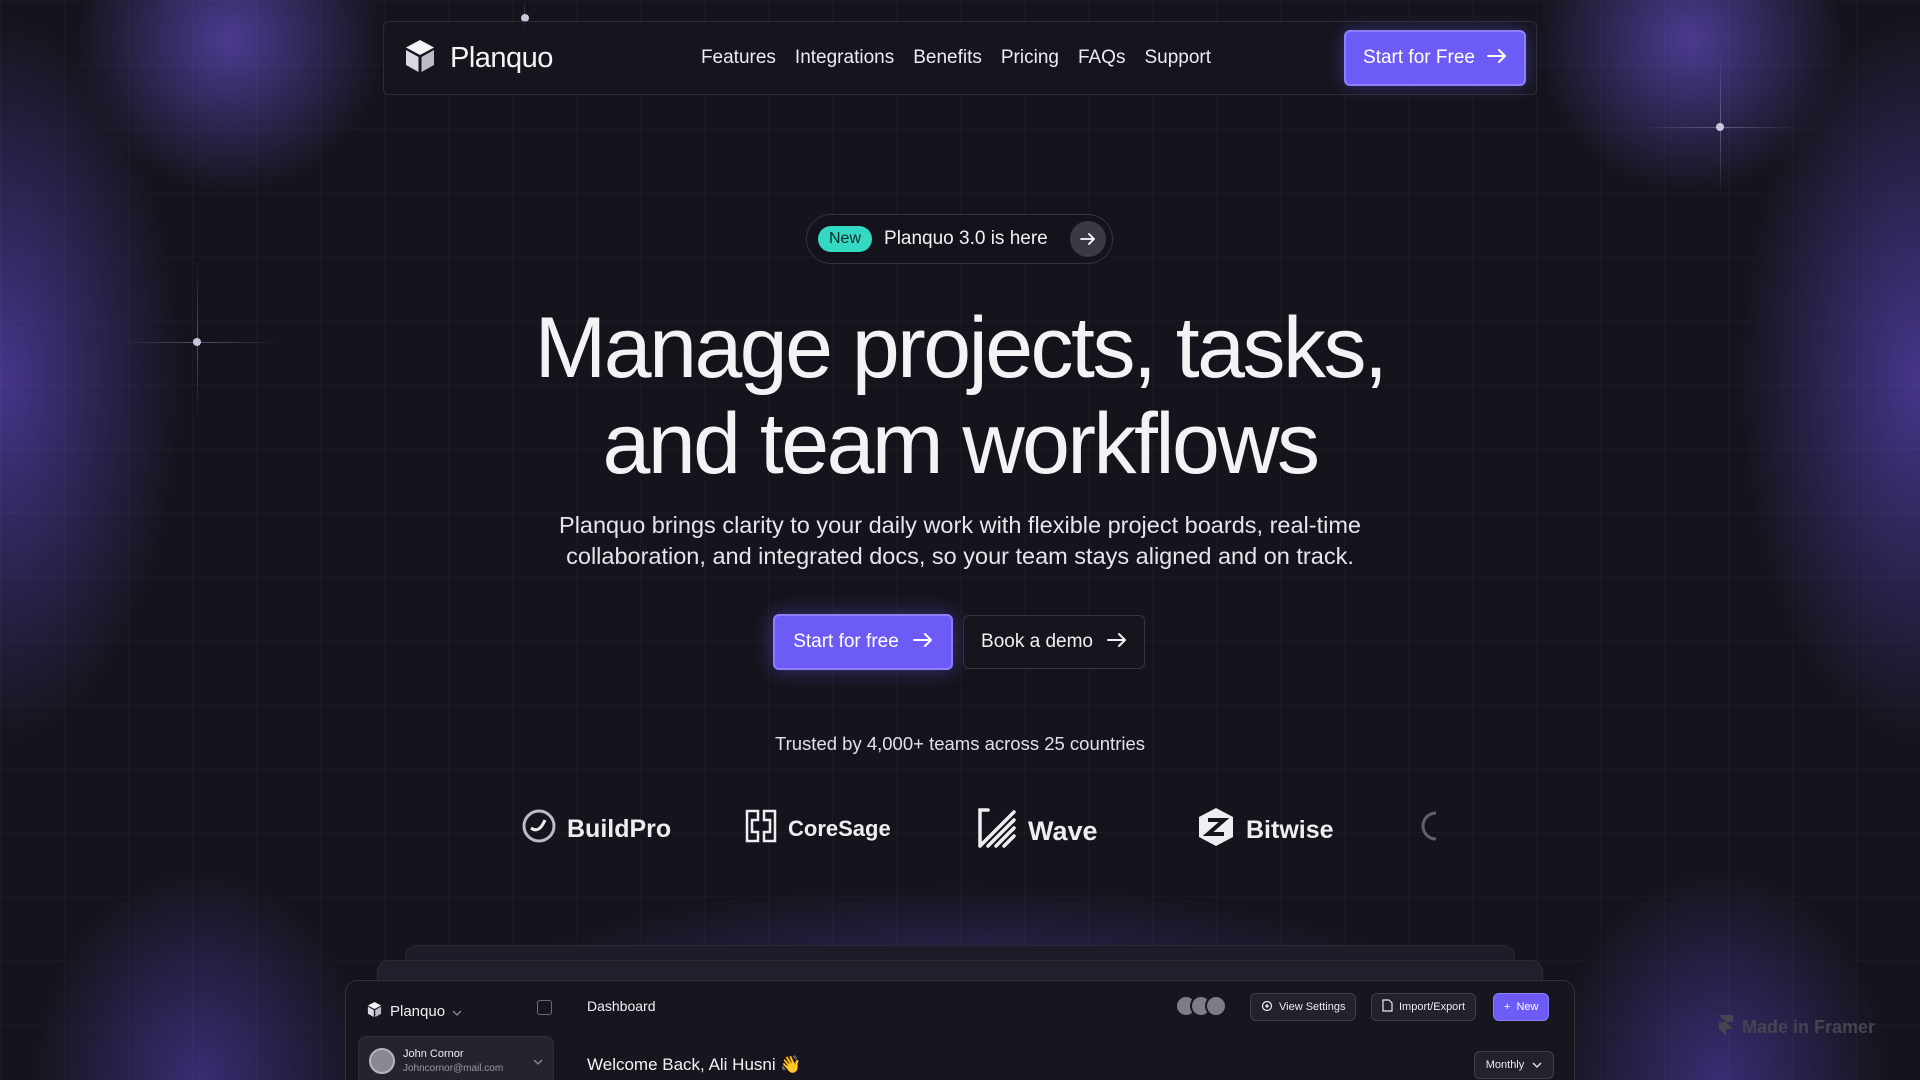 This screenshot has height=1080, width=1920. I want to click on book-demo-label: Book a demo, so click(1037, 641).